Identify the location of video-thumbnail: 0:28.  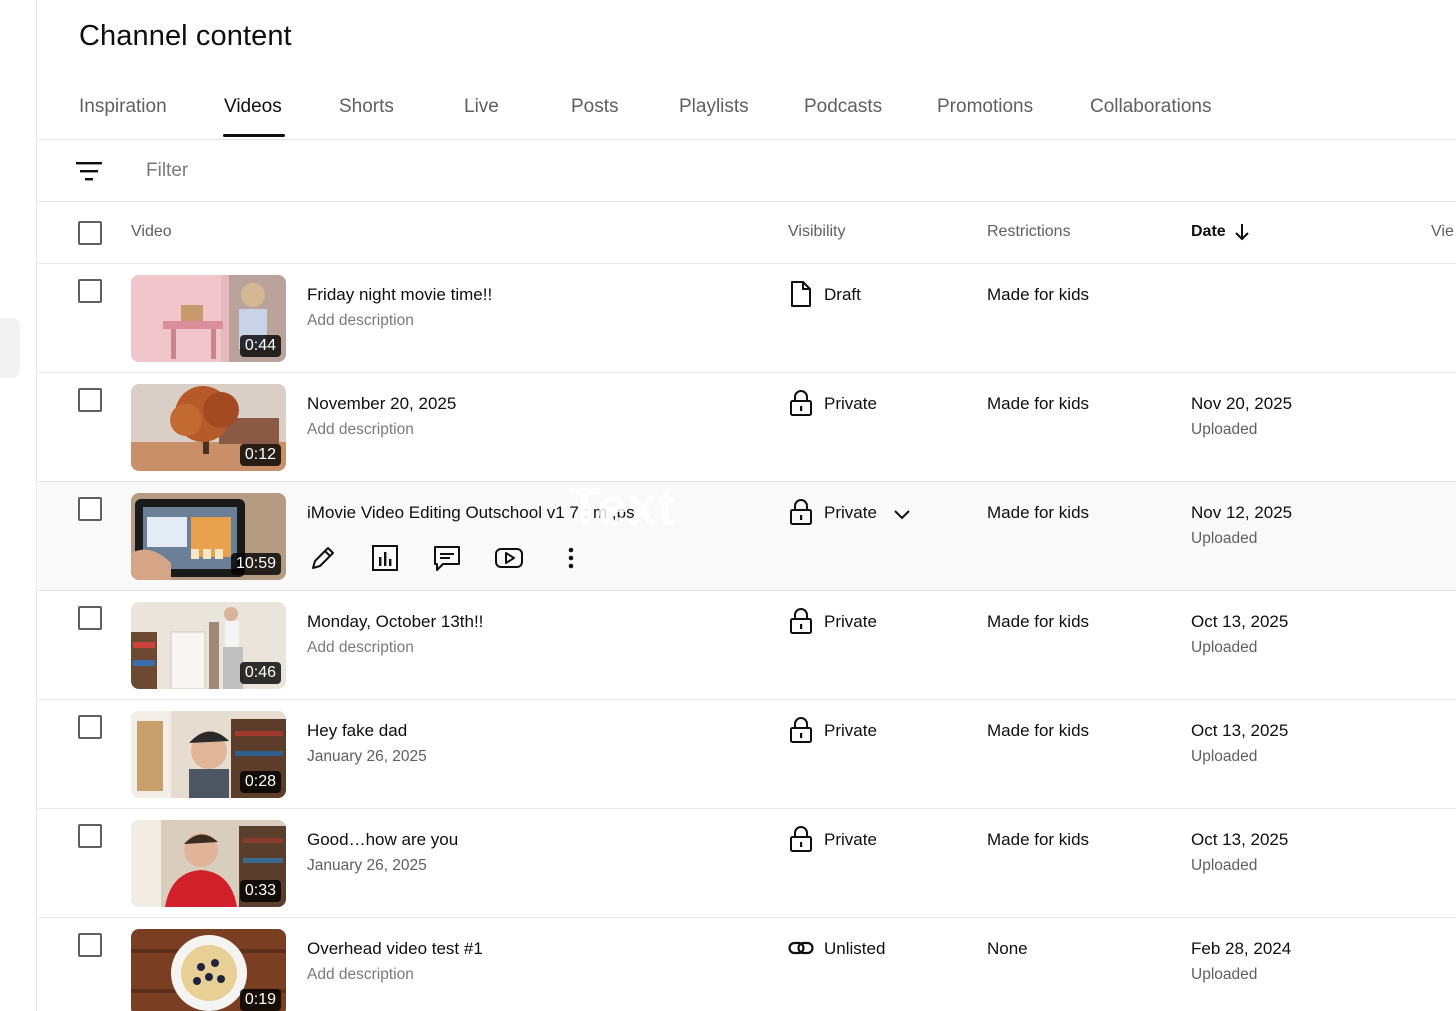
(208, 754).